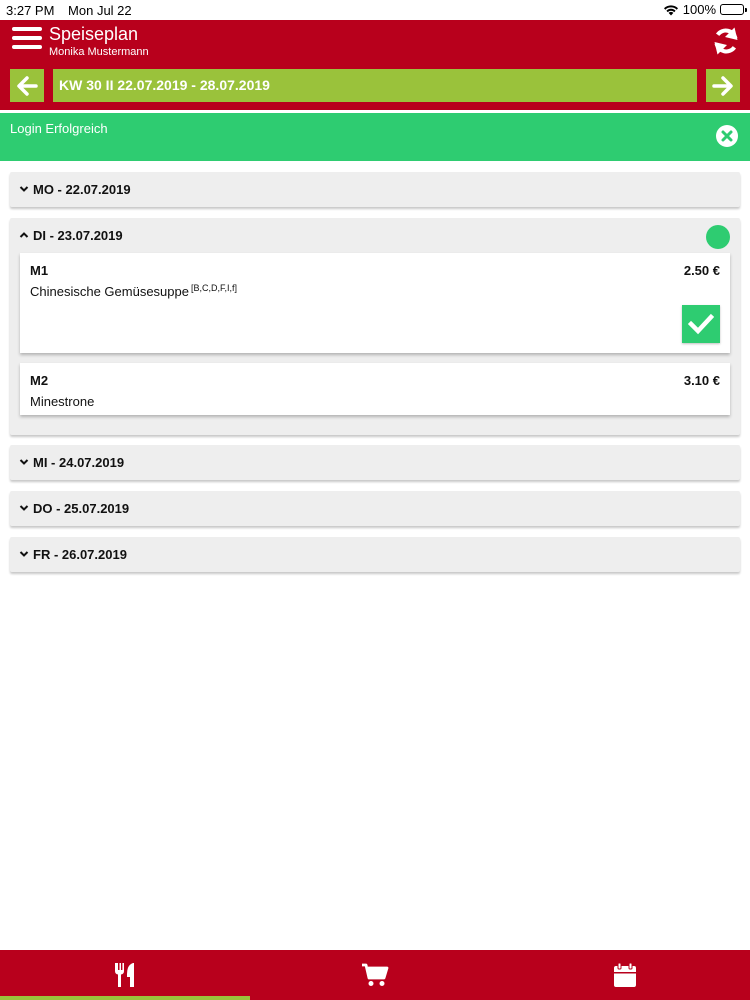 The width and height of the screenshot is (750, 1000). What do you see at coordinates (82, 189) in the screenshot?
I see `day-label: MO - 22.07.2019` at bounding box center [82, 189].